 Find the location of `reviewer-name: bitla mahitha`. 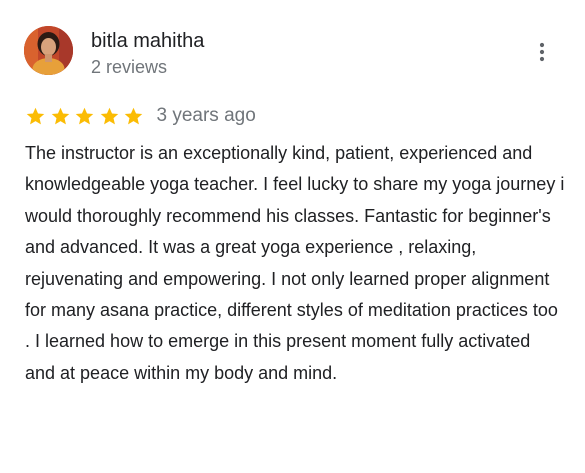

reviewer-name: bitla mahitha is located at coordinates (147, 41).